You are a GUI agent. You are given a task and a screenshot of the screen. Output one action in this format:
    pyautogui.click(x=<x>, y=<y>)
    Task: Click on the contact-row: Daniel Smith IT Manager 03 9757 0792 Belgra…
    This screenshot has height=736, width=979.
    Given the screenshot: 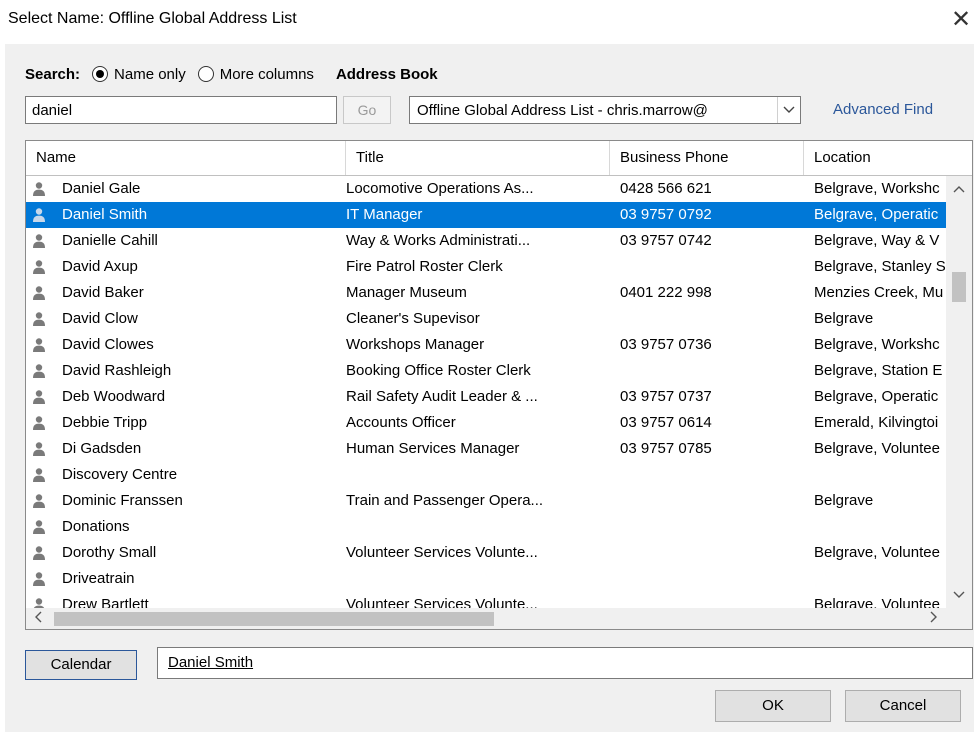 What is the action you would take?
    pyautogui.click(x=486, y=215)
    